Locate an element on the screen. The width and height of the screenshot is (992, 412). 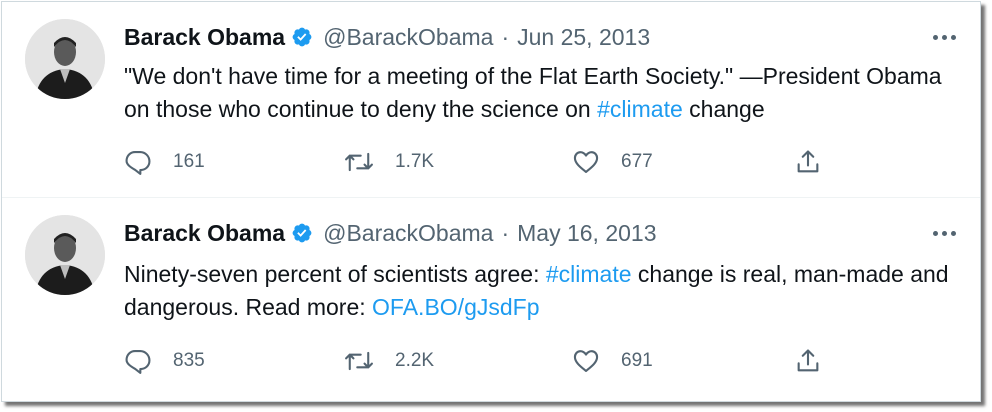
tweet-actions: 161 1.7K 677 is located at coordinates (484, 162).